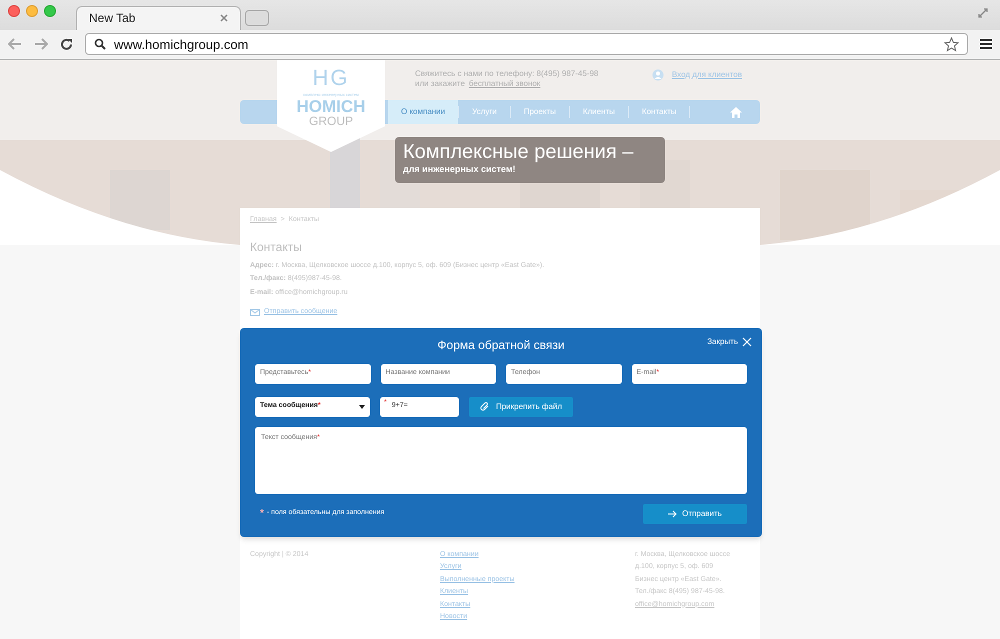  Describe the element at coordinates (262, 514) in the screenshot. I see `required-mark: *` at that location.